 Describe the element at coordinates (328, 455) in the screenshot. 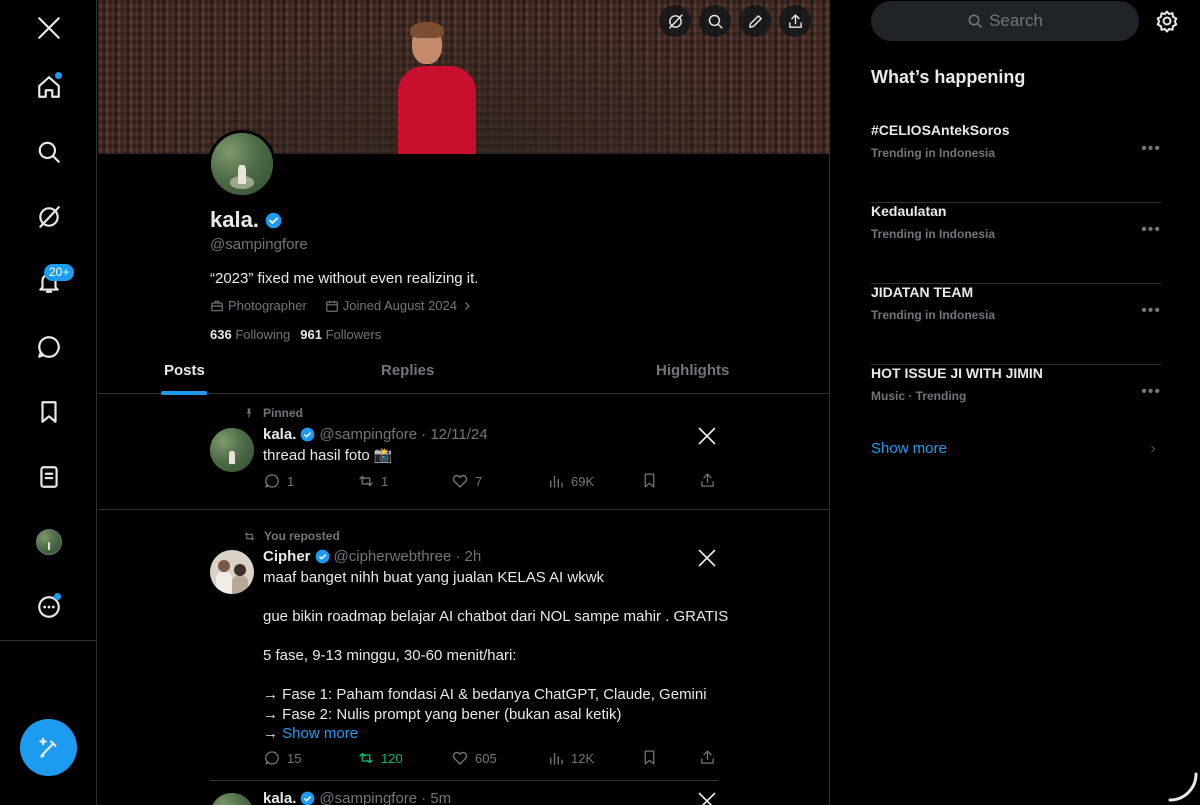

I see `post-text: thread hasil foto 📸` at that location.